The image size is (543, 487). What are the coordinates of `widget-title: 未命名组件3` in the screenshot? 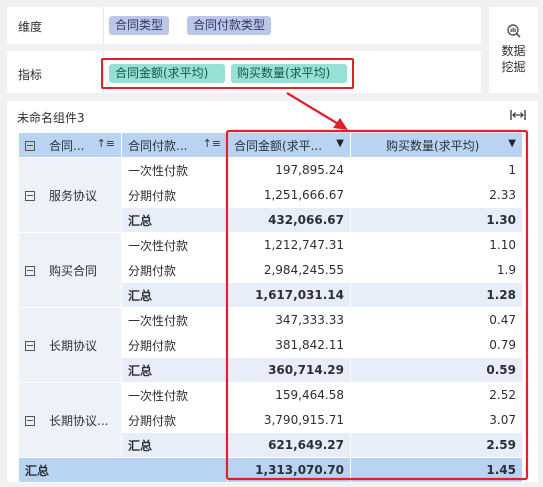 It's located at (51, 118).